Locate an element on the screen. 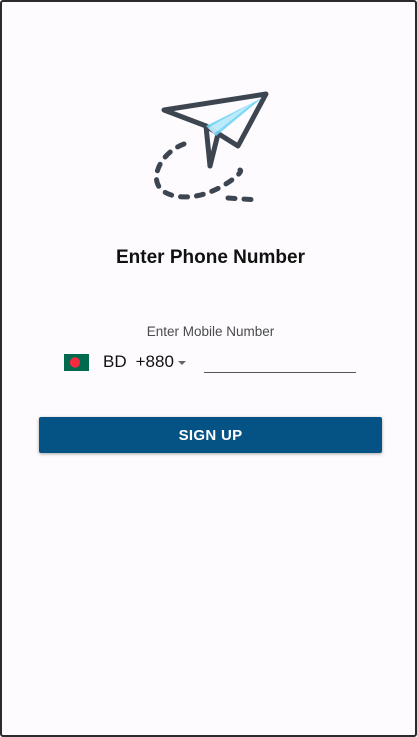  paper-plane-icon is located at coordinates (211, 147).